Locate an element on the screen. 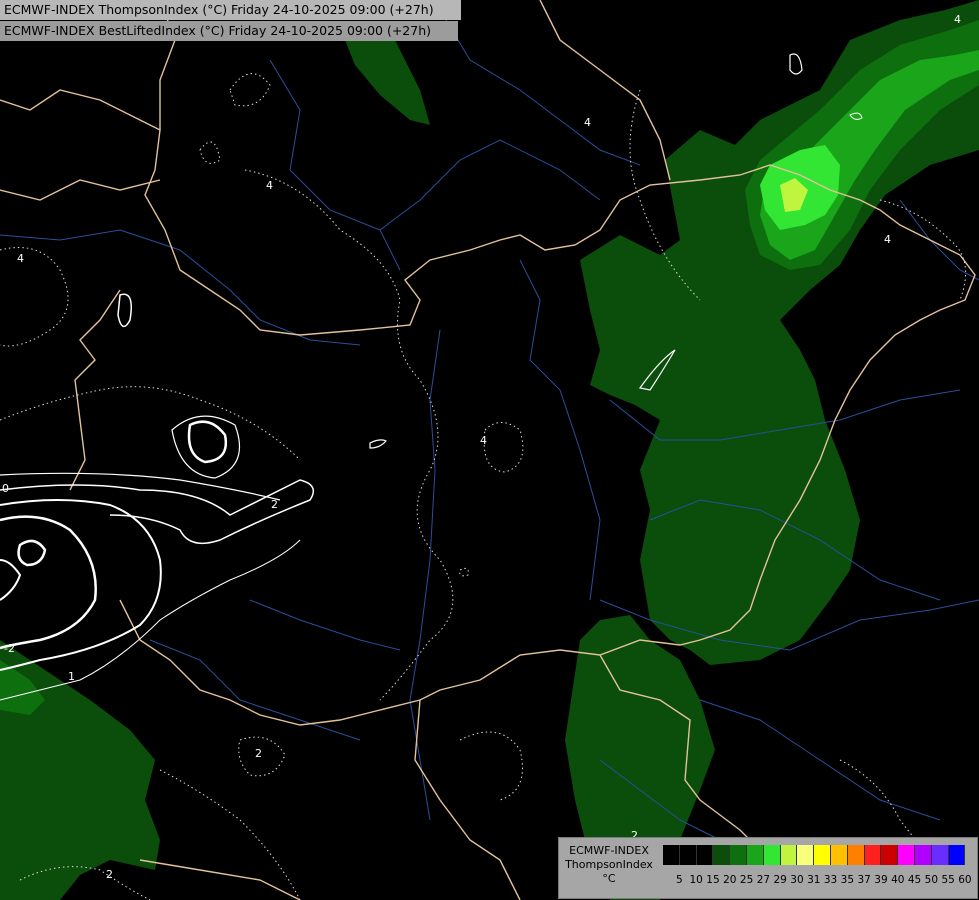  legend-model: ECMWF-INDEX is located at coordinates (609, 850).